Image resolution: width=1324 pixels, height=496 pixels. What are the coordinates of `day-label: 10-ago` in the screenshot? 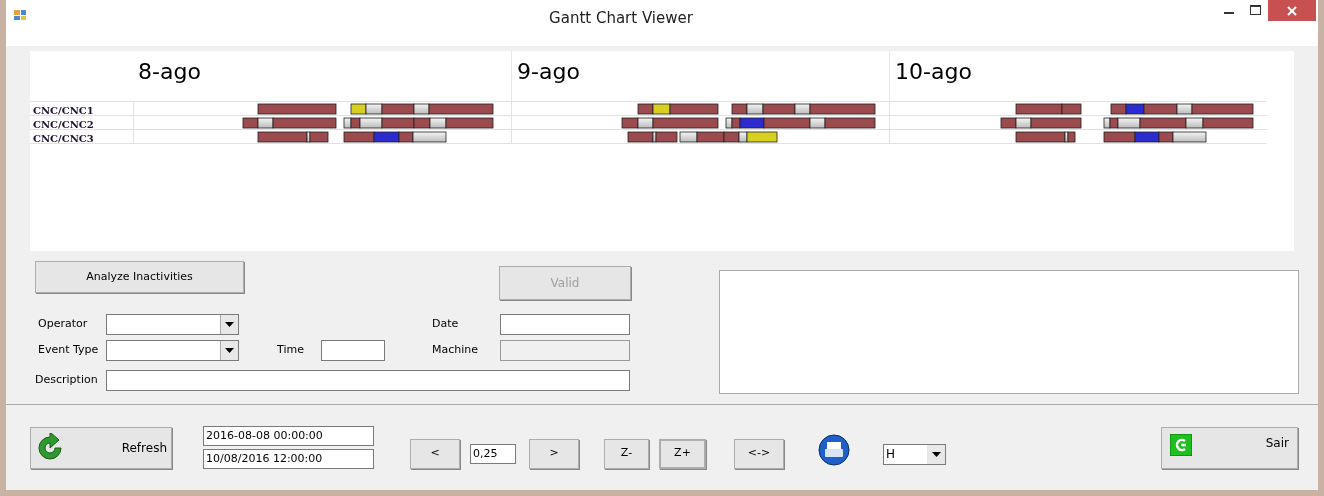 It's located at (933, 71).